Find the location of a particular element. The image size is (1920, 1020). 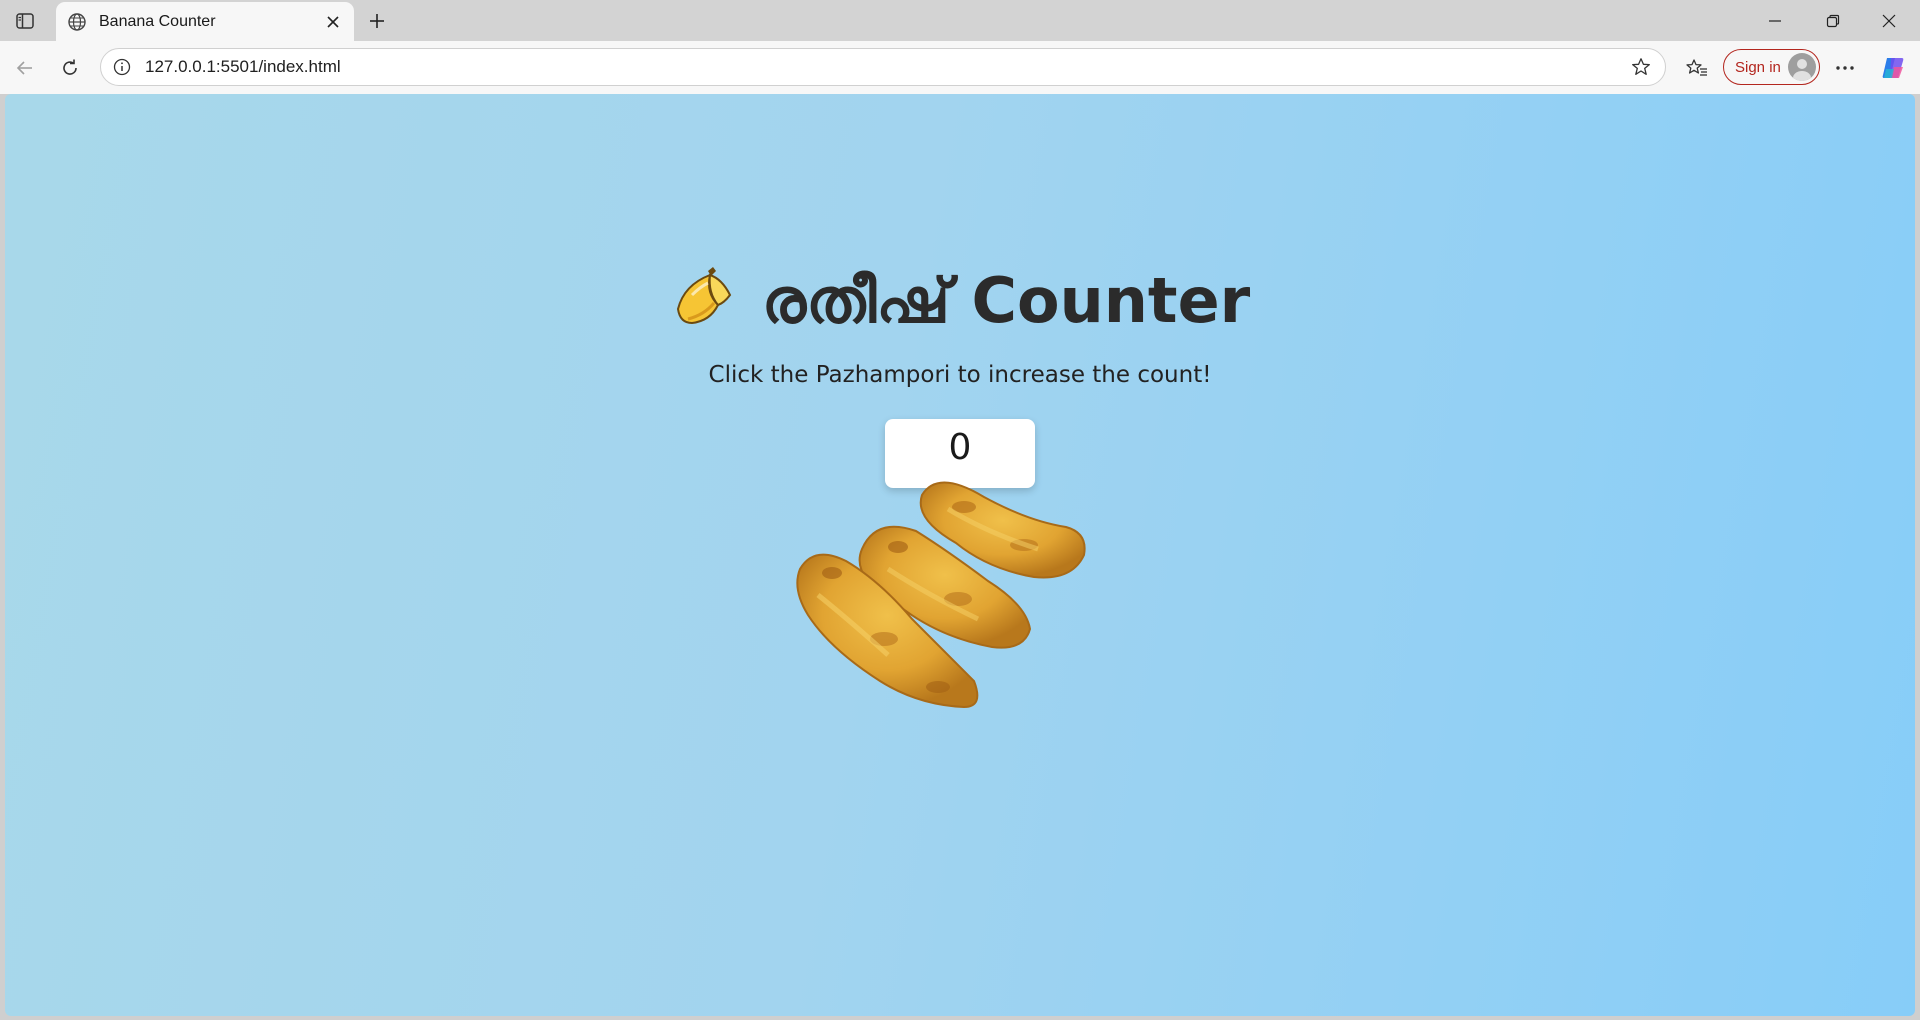

tab-title: Banana Counter is located at coordinates (157, 21).